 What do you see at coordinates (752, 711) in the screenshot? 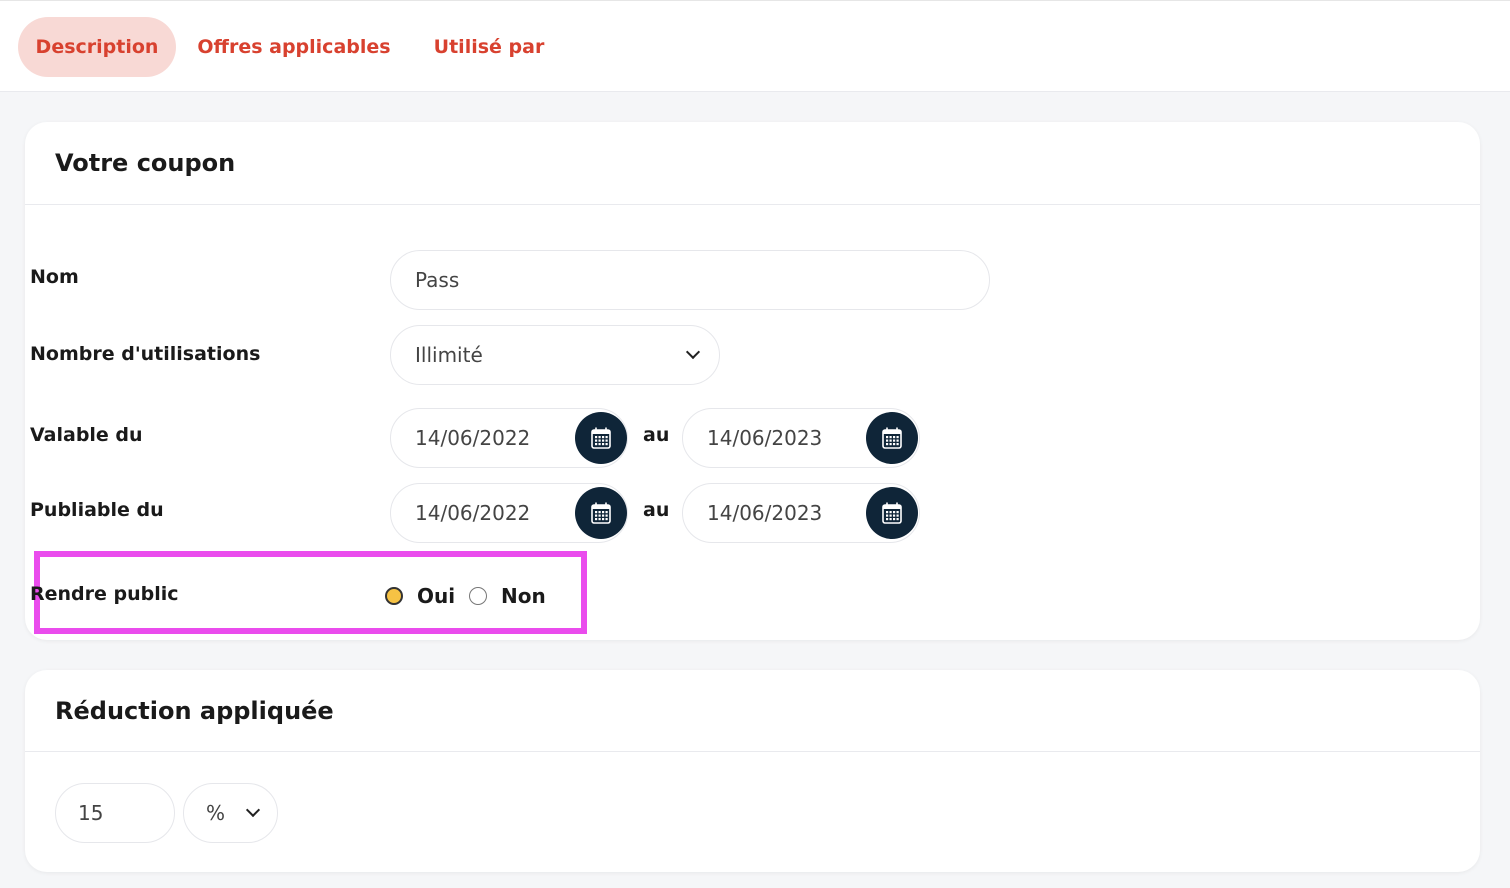
I see `reduction-card-title: Réduction appliquée` at bounding box center [752, 711].